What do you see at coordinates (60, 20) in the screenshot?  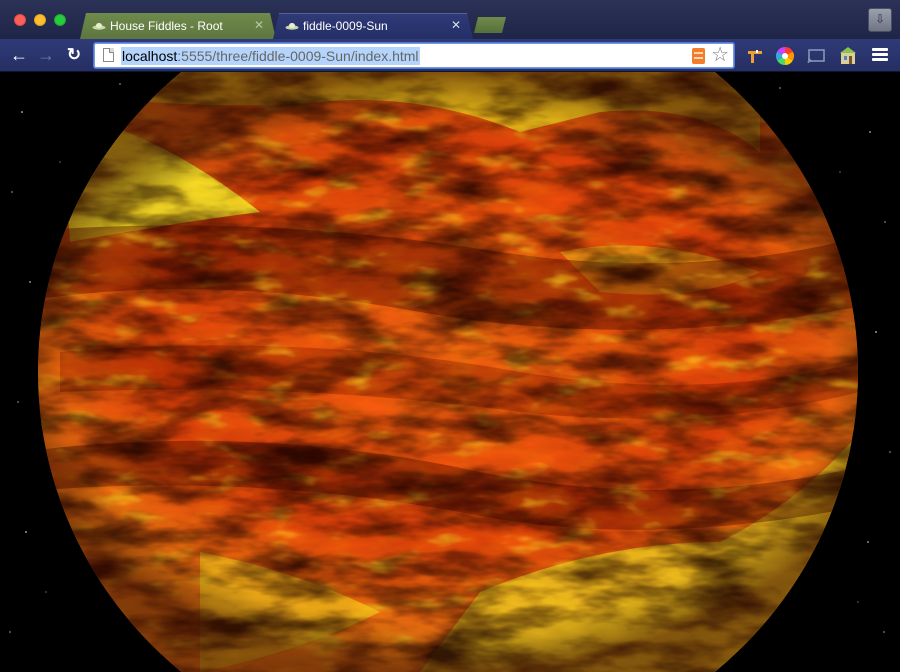 I see `maximize-window-button` at bounding box center [60, 20].